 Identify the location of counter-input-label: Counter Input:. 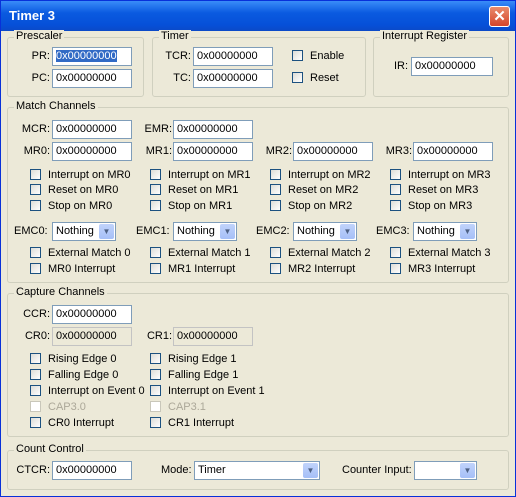
(377, 470).